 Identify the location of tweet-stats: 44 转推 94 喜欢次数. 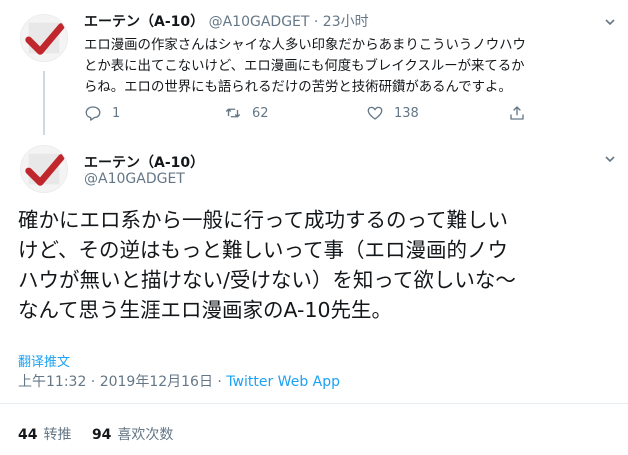
(103, 434).